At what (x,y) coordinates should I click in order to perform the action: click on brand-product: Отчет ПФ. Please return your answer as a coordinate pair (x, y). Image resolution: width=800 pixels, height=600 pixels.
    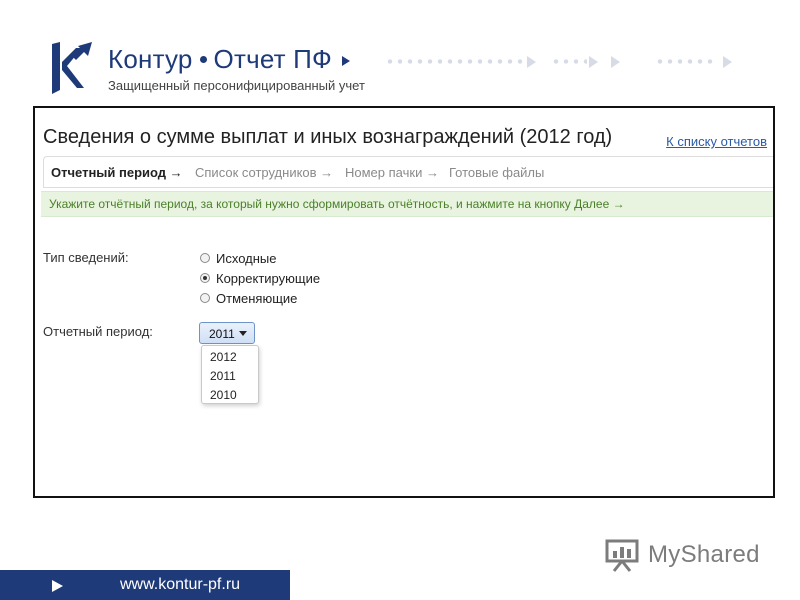
    Looking at the image, I should click on (273, 59).